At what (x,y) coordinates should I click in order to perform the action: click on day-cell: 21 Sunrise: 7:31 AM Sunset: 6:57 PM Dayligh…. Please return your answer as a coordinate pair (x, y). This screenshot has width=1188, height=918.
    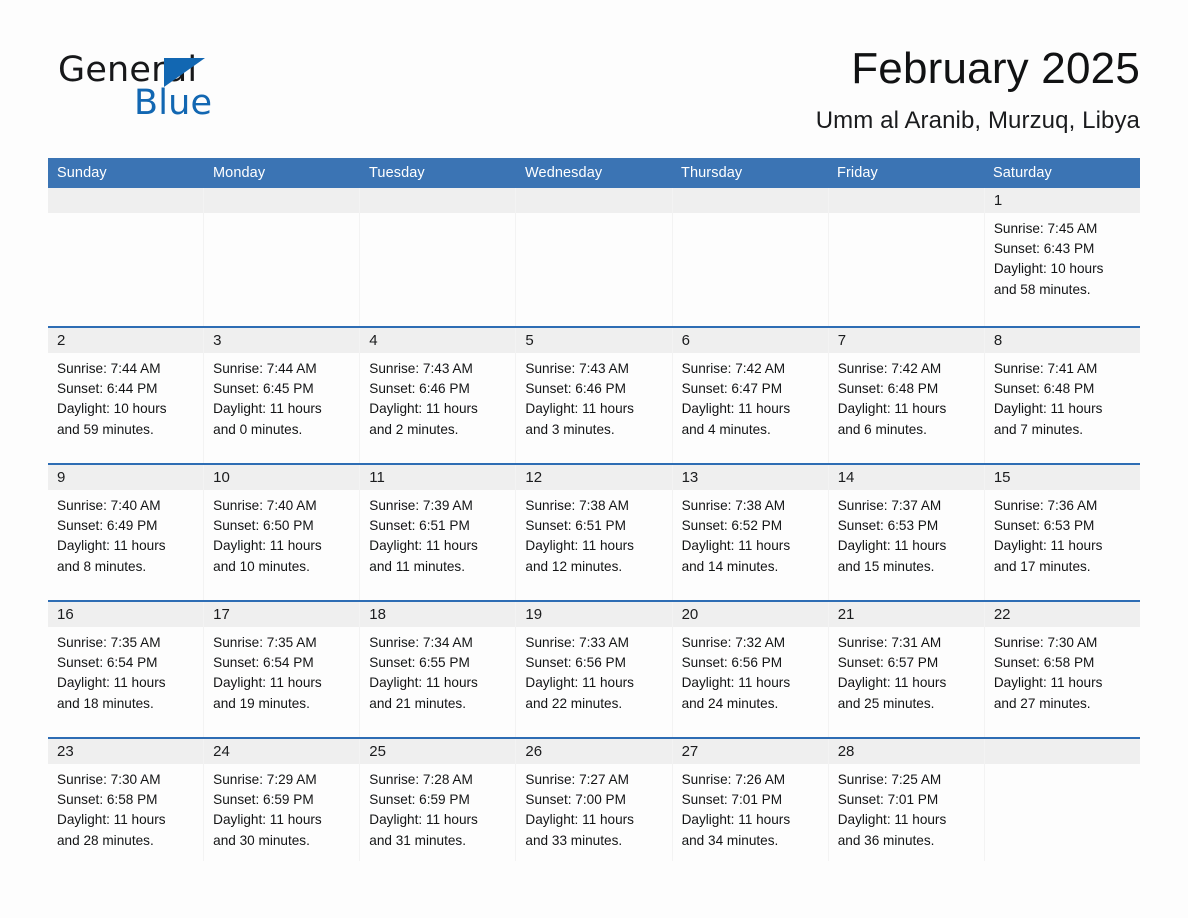
    Looking at the image, I should click on (905, 669).